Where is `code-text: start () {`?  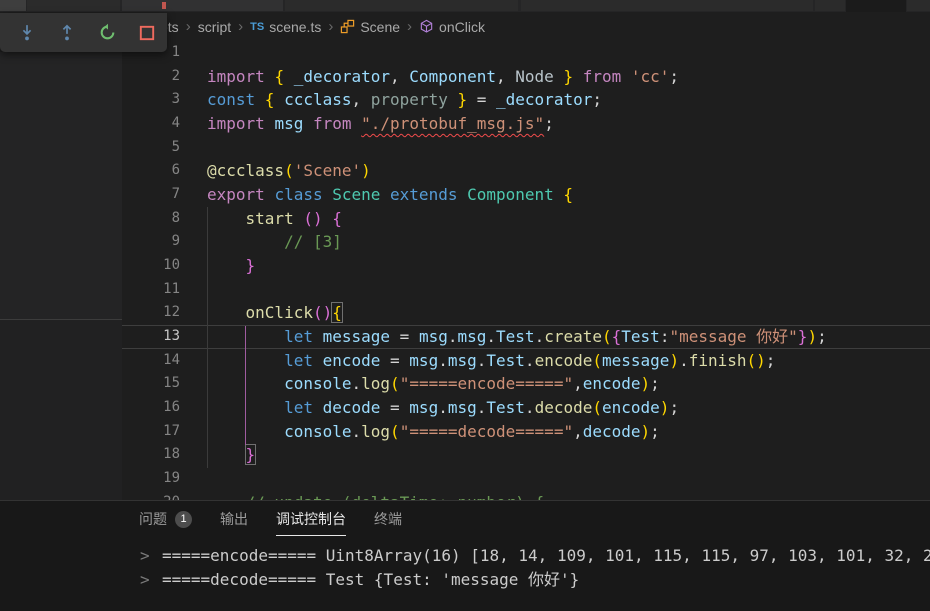
code-text: start () { is located at coordinates (293, 218).